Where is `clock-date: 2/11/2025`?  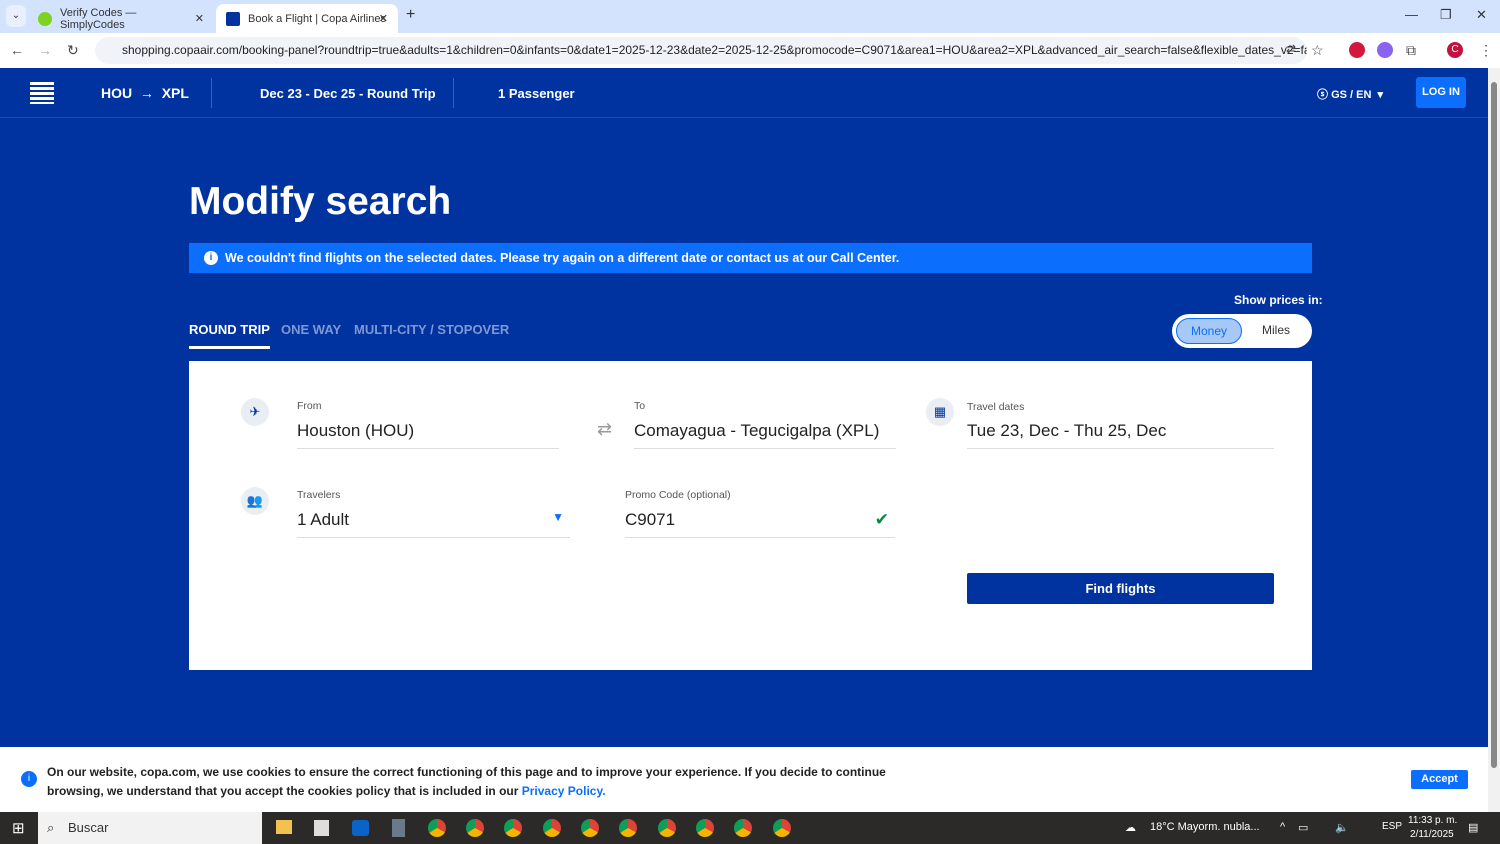
clock-date: 2/11/2025 is located at coordinates (1432, 834).